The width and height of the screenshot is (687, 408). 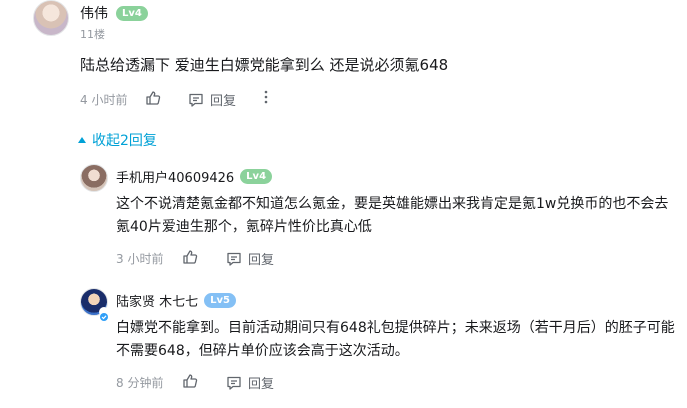 What do you see at coordinates (82, 140) in the screenshot?
I see `triangle-up-icon` at bounding box center [82, 140].